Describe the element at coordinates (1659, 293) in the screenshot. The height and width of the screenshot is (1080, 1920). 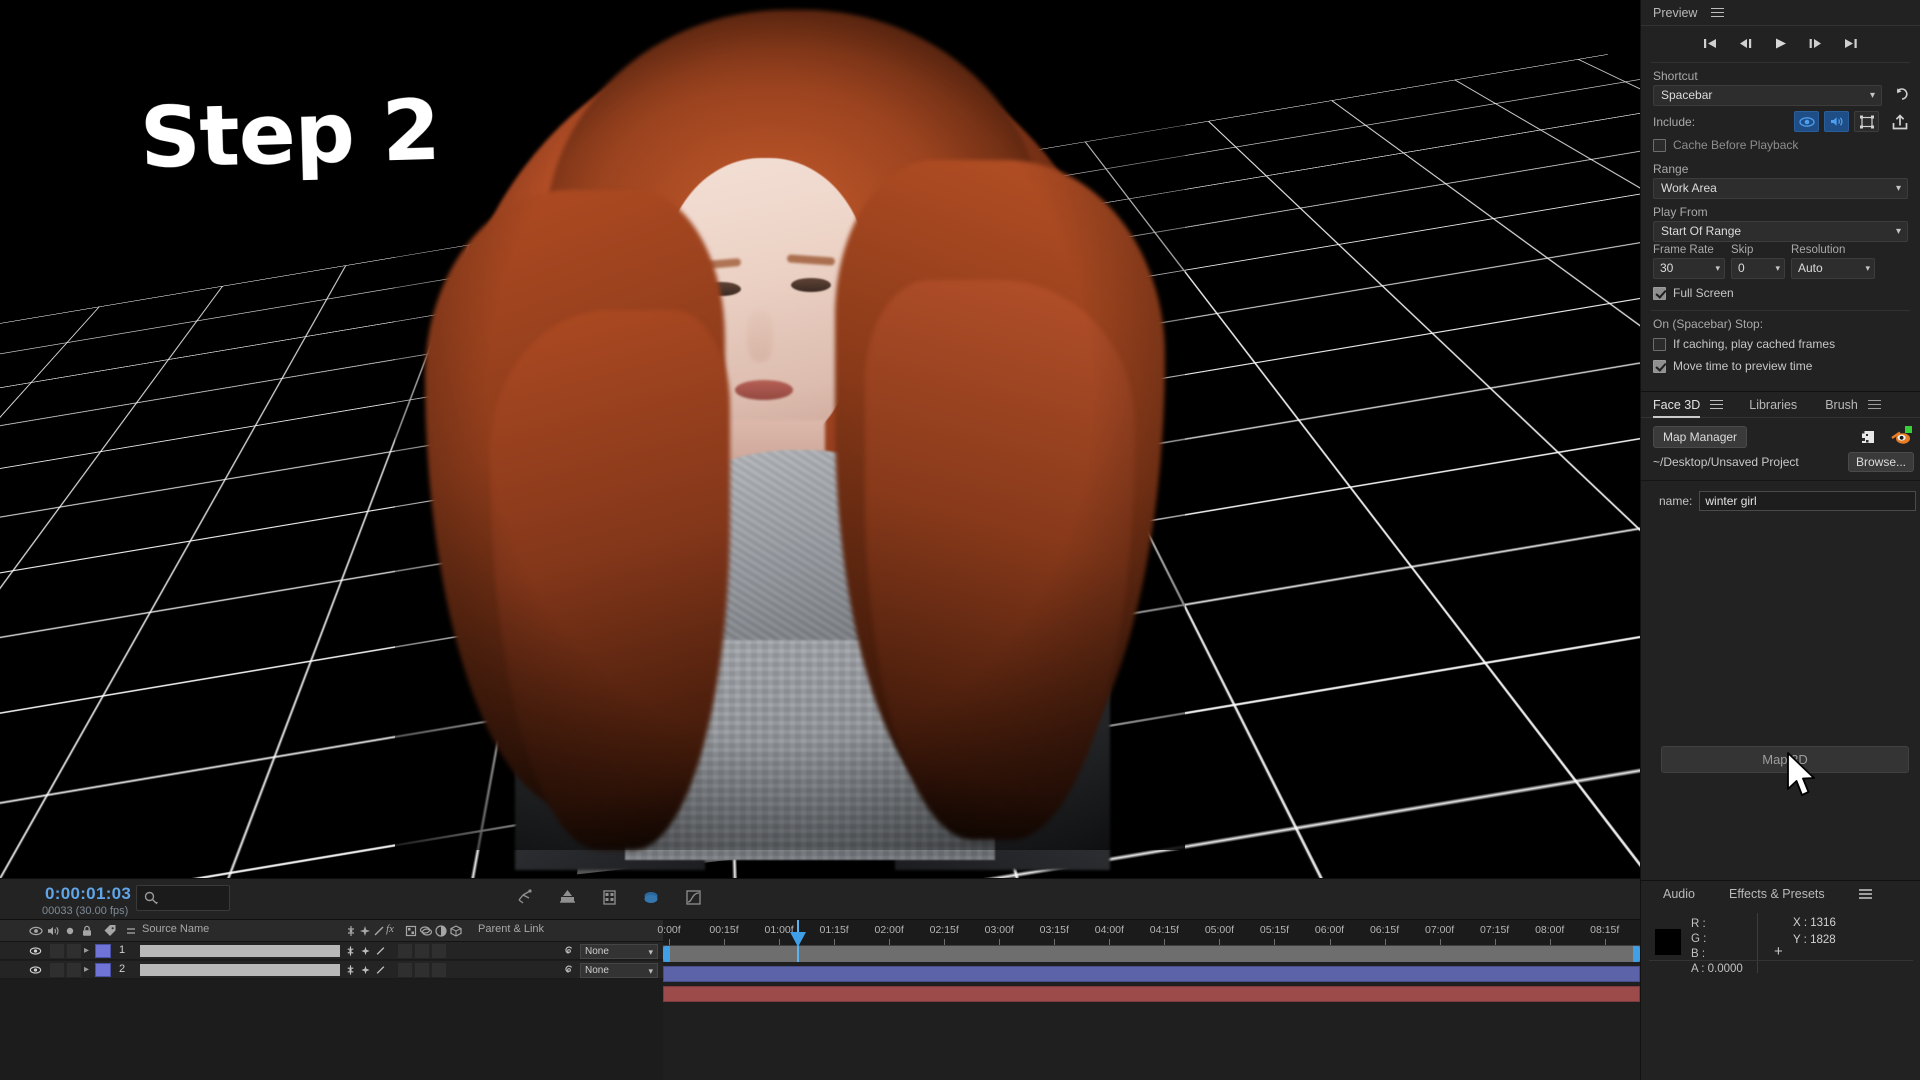
I see `full-screen-checkbox` at that location.